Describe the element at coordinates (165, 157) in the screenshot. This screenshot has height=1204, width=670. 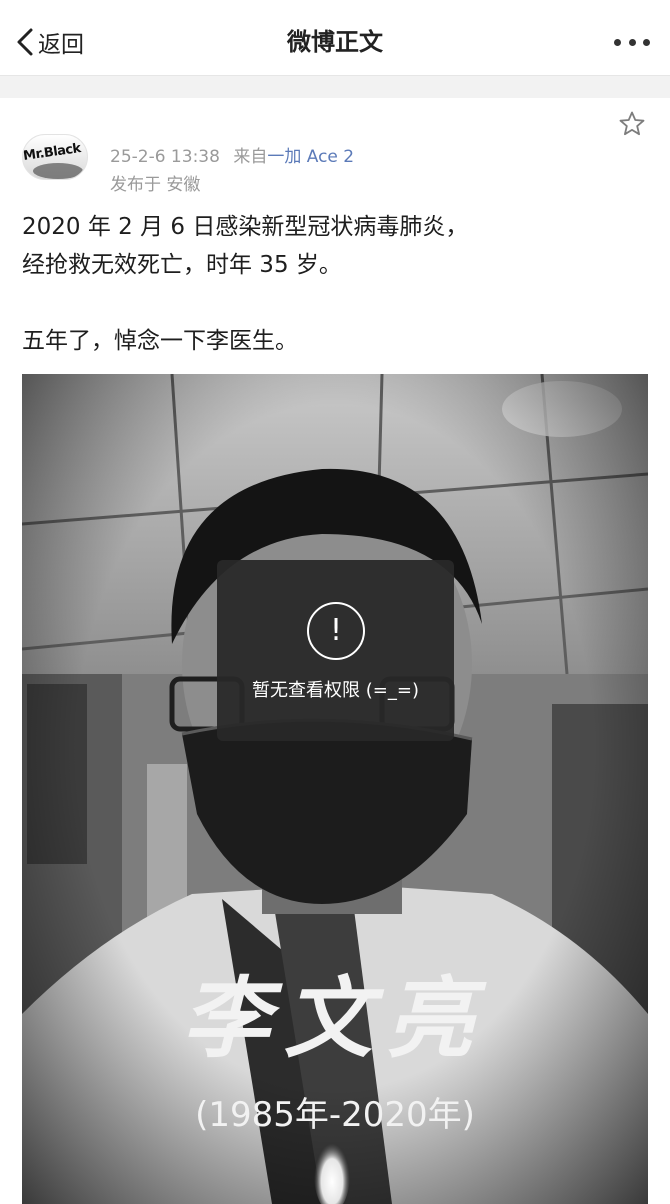
I see `post-date: 25-2-6 13:38` at that location.